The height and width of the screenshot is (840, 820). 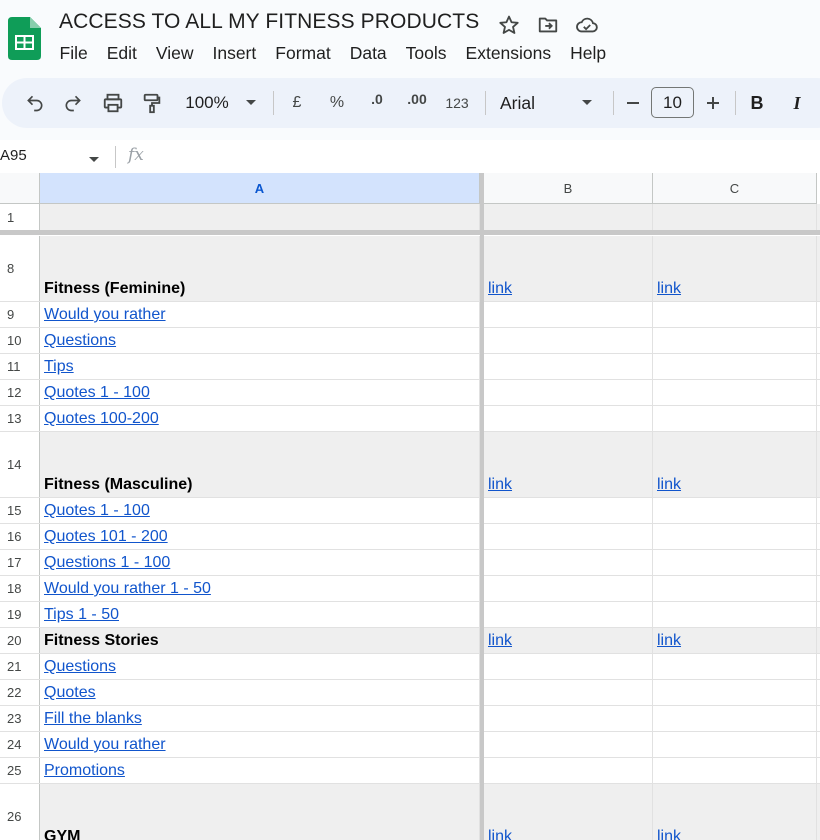 I want to click on redo-icon, so click(x=73, y=103).